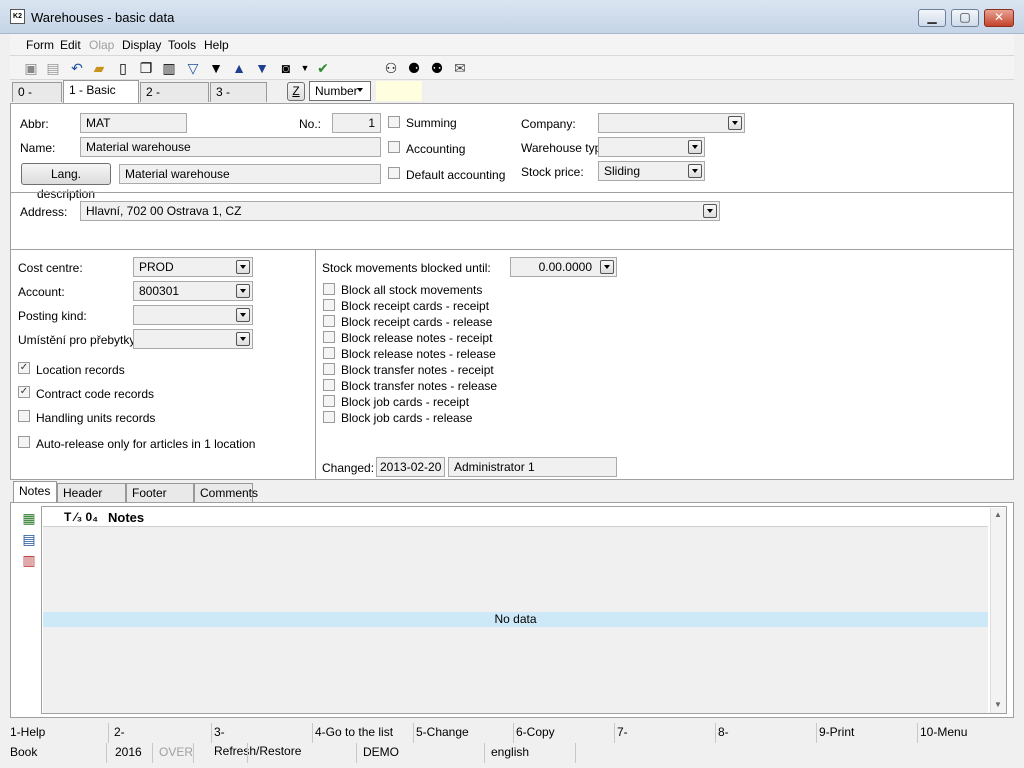 The image size is (1024, 768). Describe the element at coordinates (460, 68) in the screenshot. I see `mail-icon: ✉` at that location.